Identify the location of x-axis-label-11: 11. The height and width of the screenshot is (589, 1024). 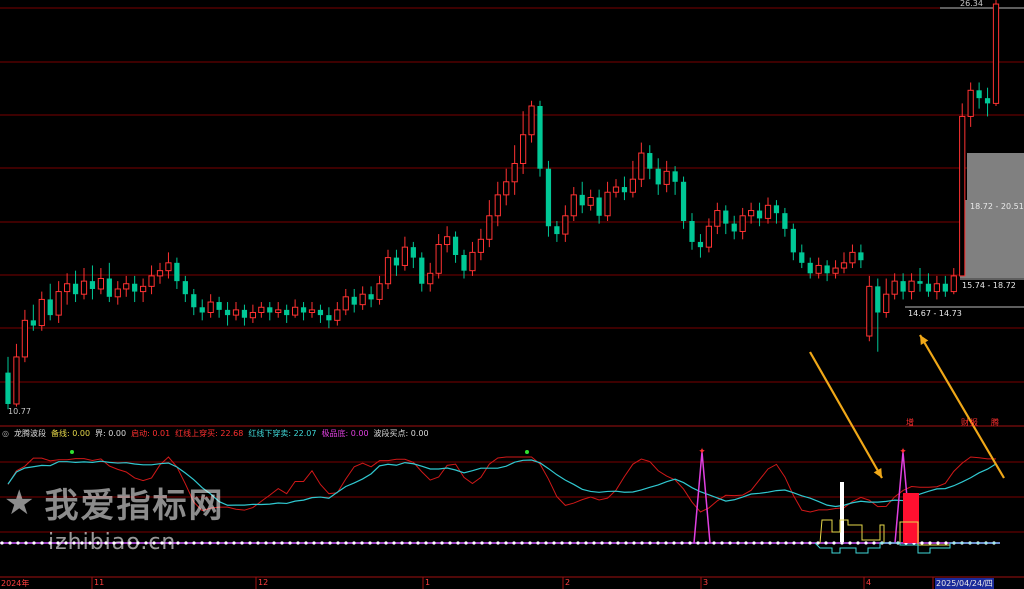
(99, 582).